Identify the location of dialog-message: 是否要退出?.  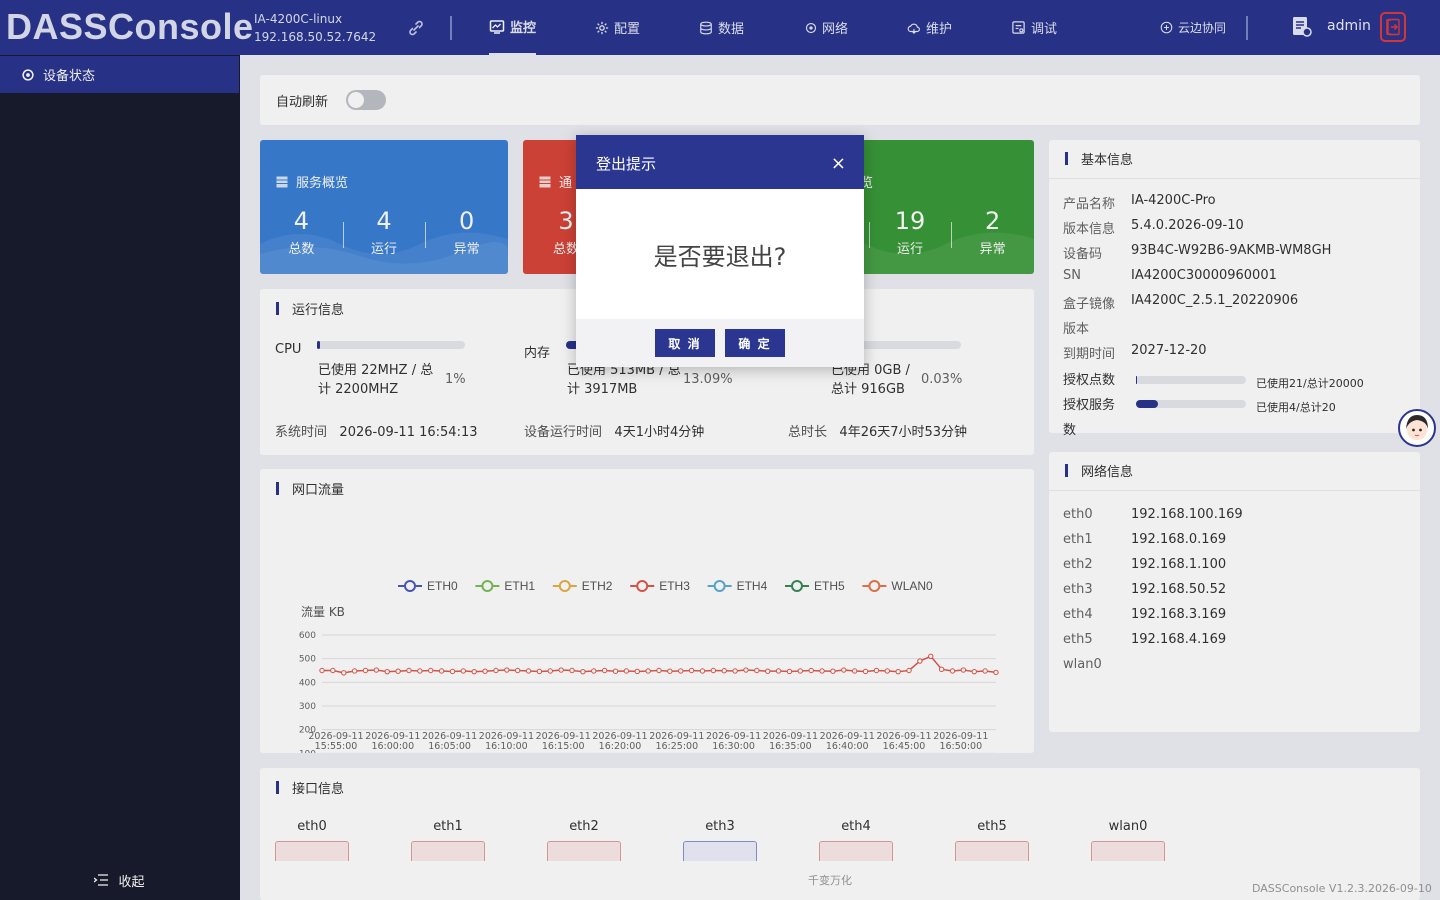
(720, 256).